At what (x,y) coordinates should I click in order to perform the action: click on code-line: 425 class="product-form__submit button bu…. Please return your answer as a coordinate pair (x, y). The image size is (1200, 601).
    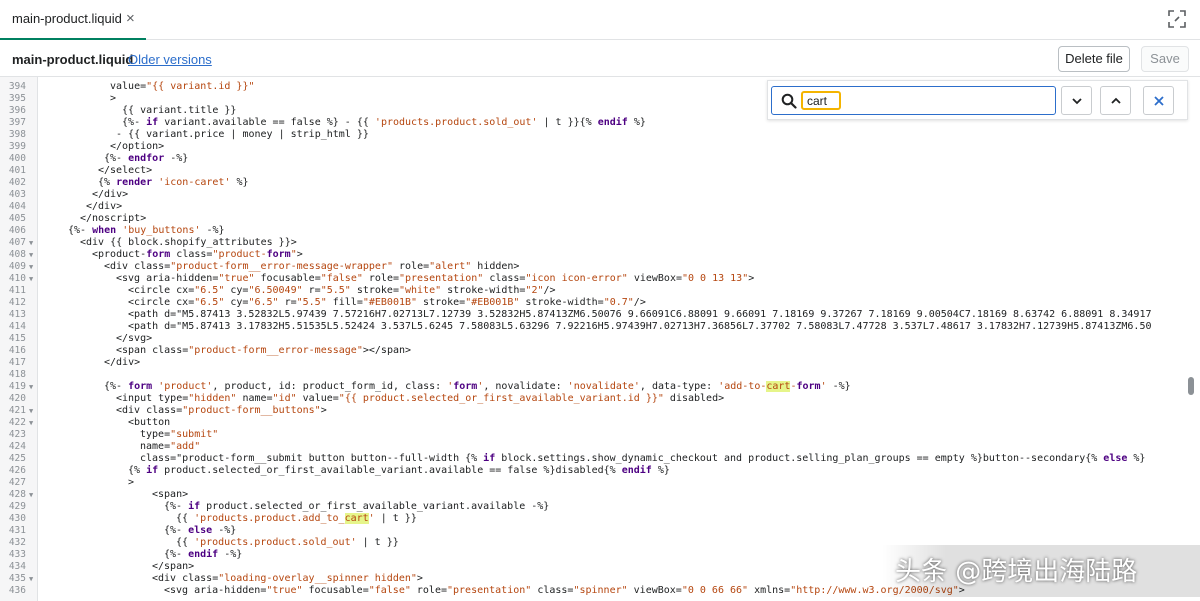
    Looking at the image, I should click on (600, 459).